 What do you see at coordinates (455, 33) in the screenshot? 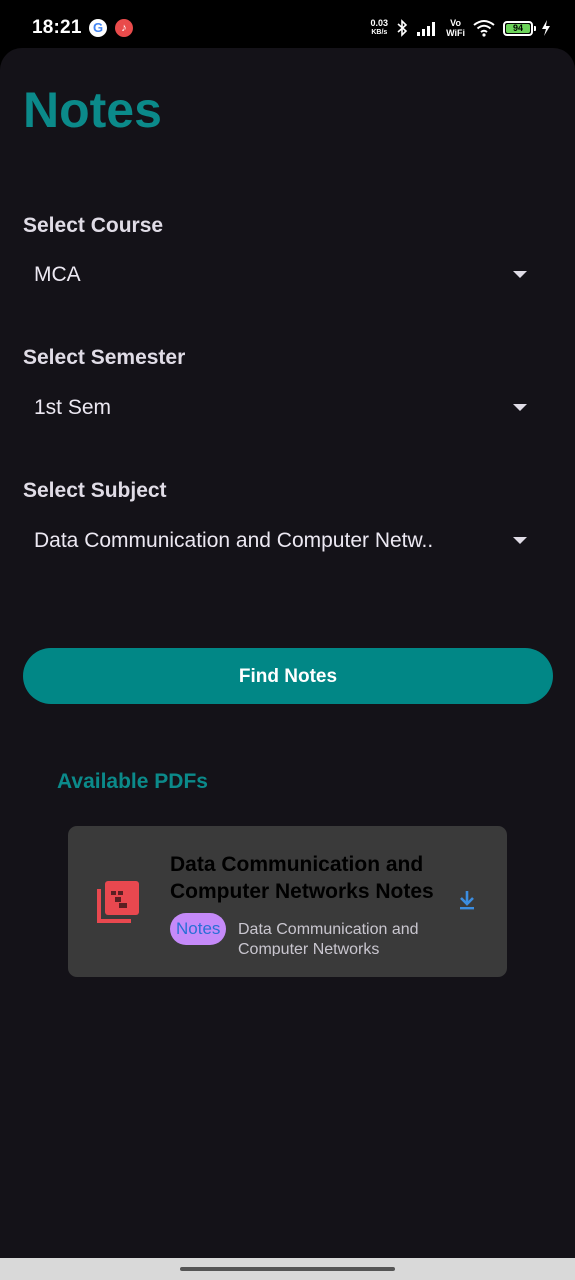
I see `vowifi-wifi: WiFi` at bounding box center [455, 33].